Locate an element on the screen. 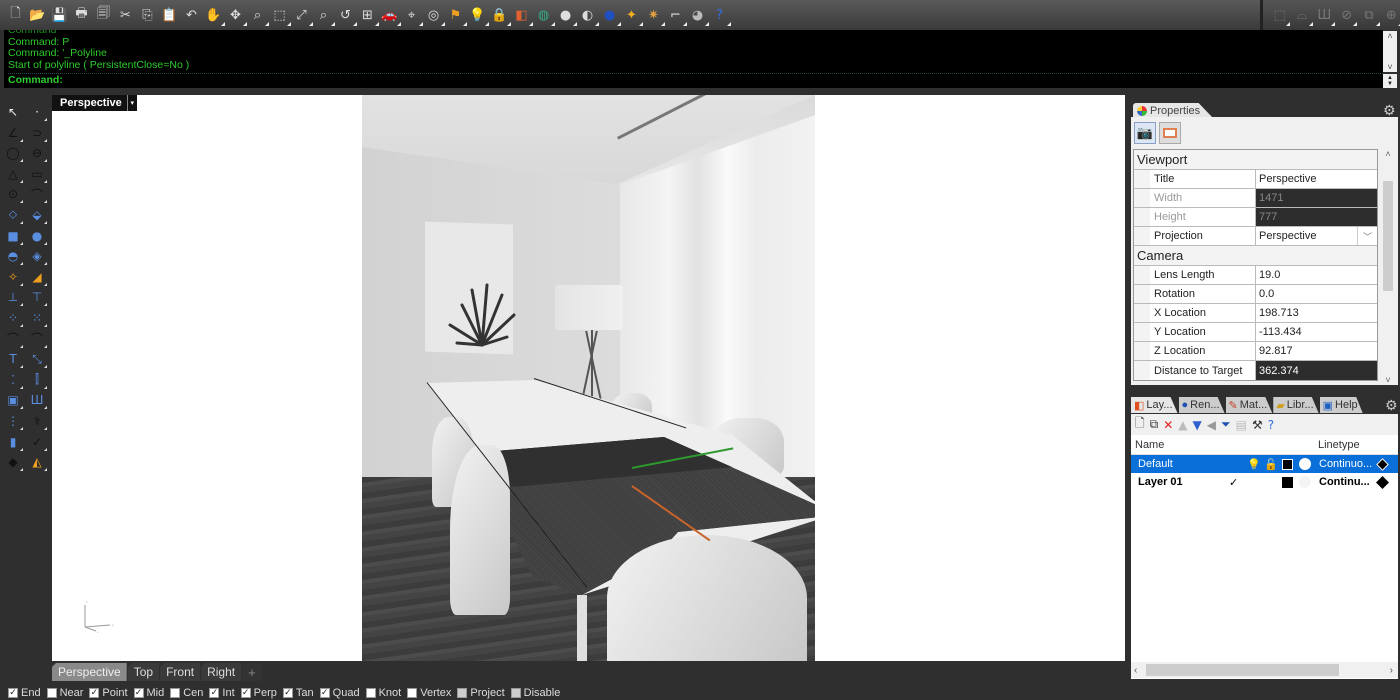 The height and width of the screenshot is (700, 1400). add-viewport-tab-icon: + is located at coordinates (252, 672).